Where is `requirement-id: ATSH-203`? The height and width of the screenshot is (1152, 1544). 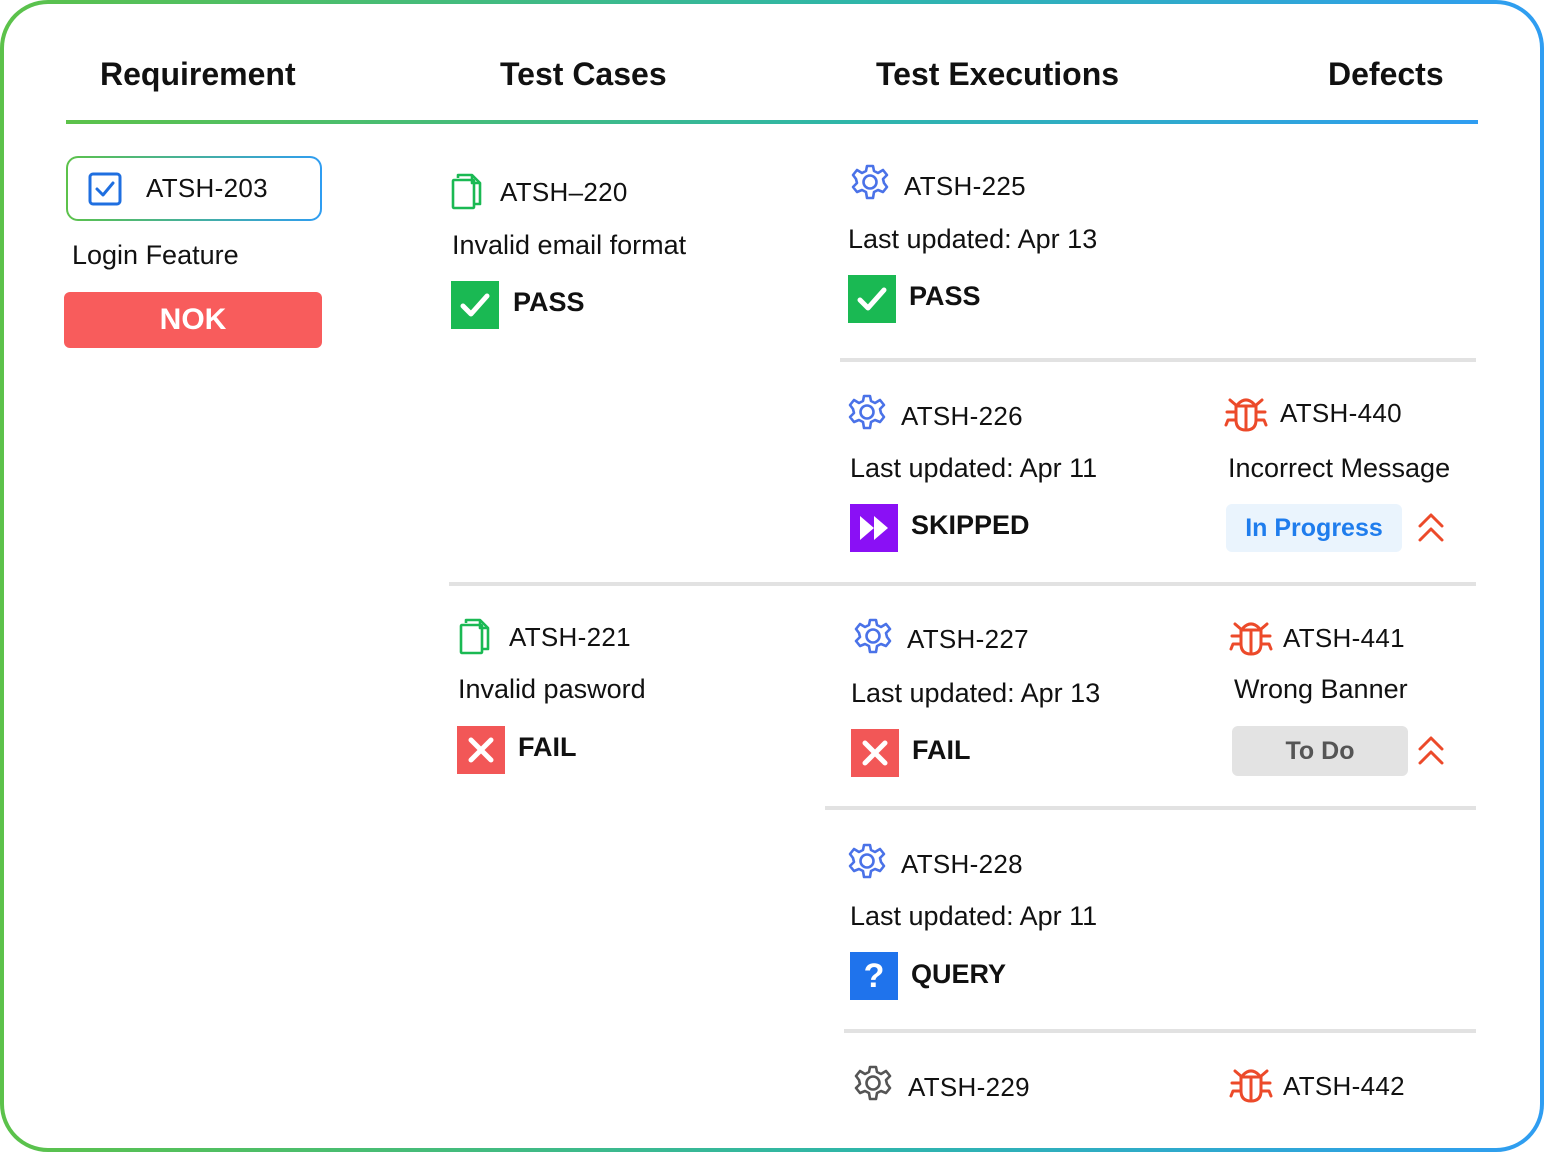 requirement-id: ATSH-203 is located at coordinates (207, 188).